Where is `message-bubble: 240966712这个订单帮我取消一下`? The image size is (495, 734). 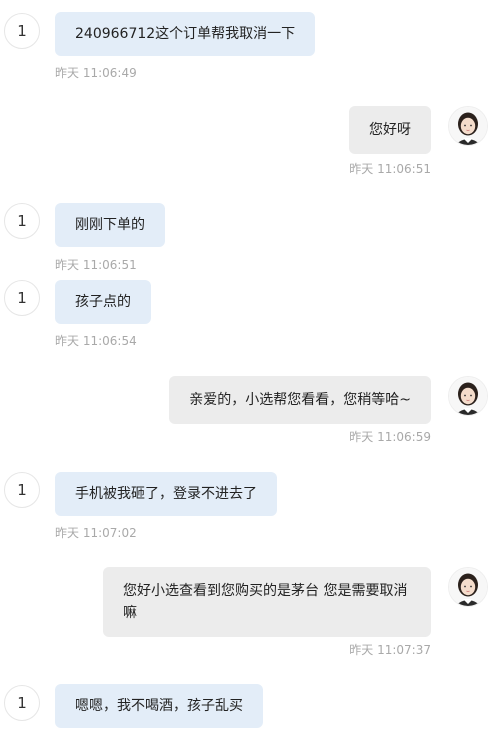
message-bubble: 240966712这个订单帮我取消一下 is located at coordinates (185, 34).